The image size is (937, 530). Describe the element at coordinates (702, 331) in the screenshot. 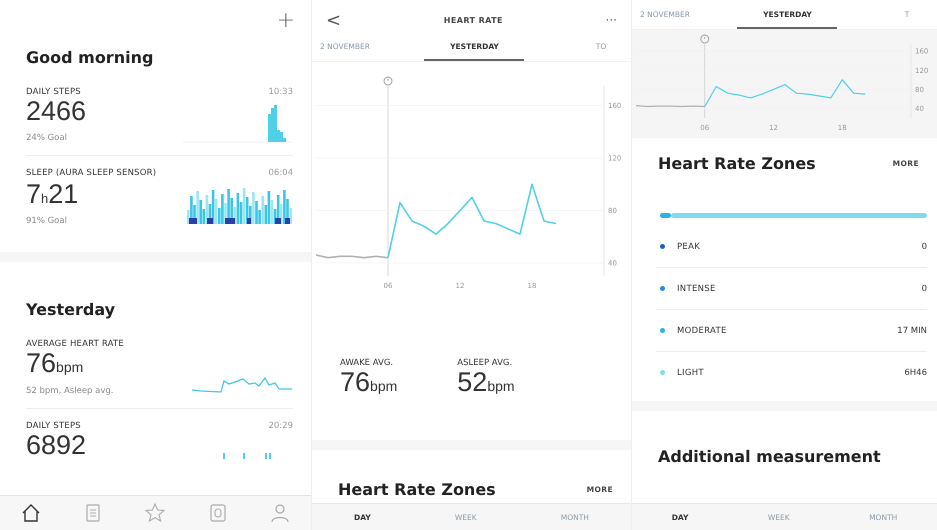

I see `zone-label: MODERATE` at that location.